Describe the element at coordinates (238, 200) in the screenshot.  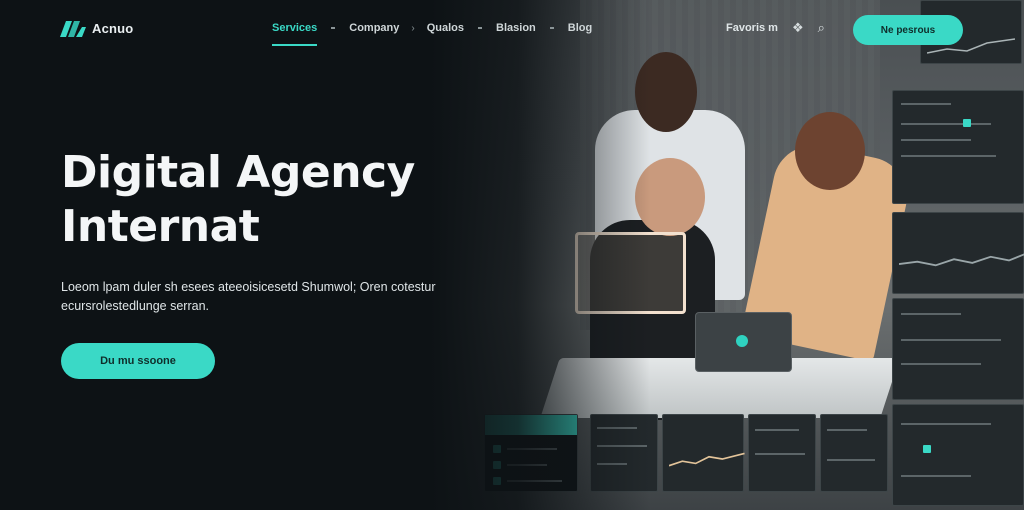
I see `hero-headline: Digital Agency Internat` at that location.